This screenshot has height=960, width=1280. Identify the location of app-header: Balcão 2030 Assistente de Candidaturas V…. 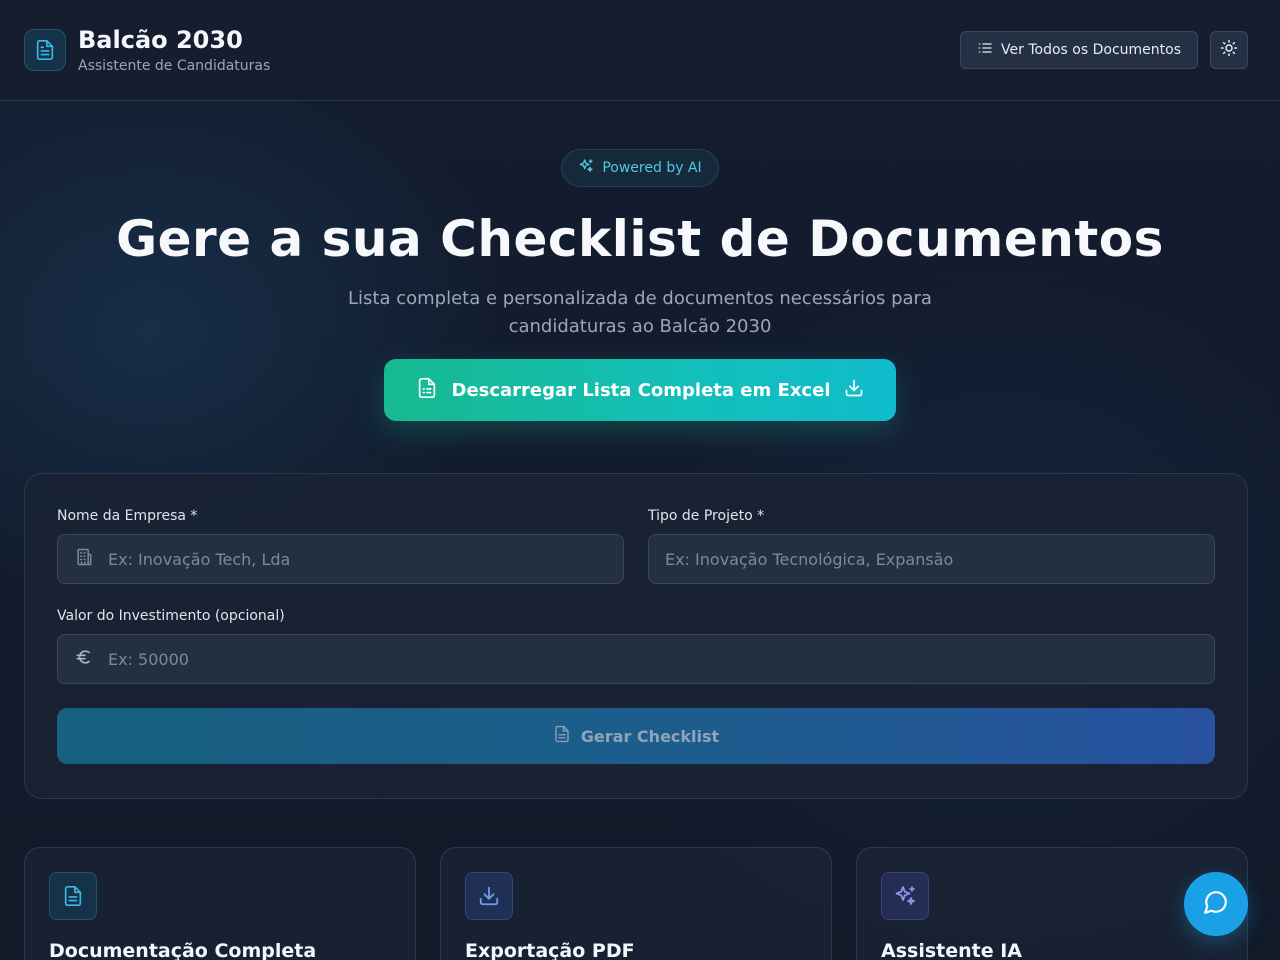
(640, 50).